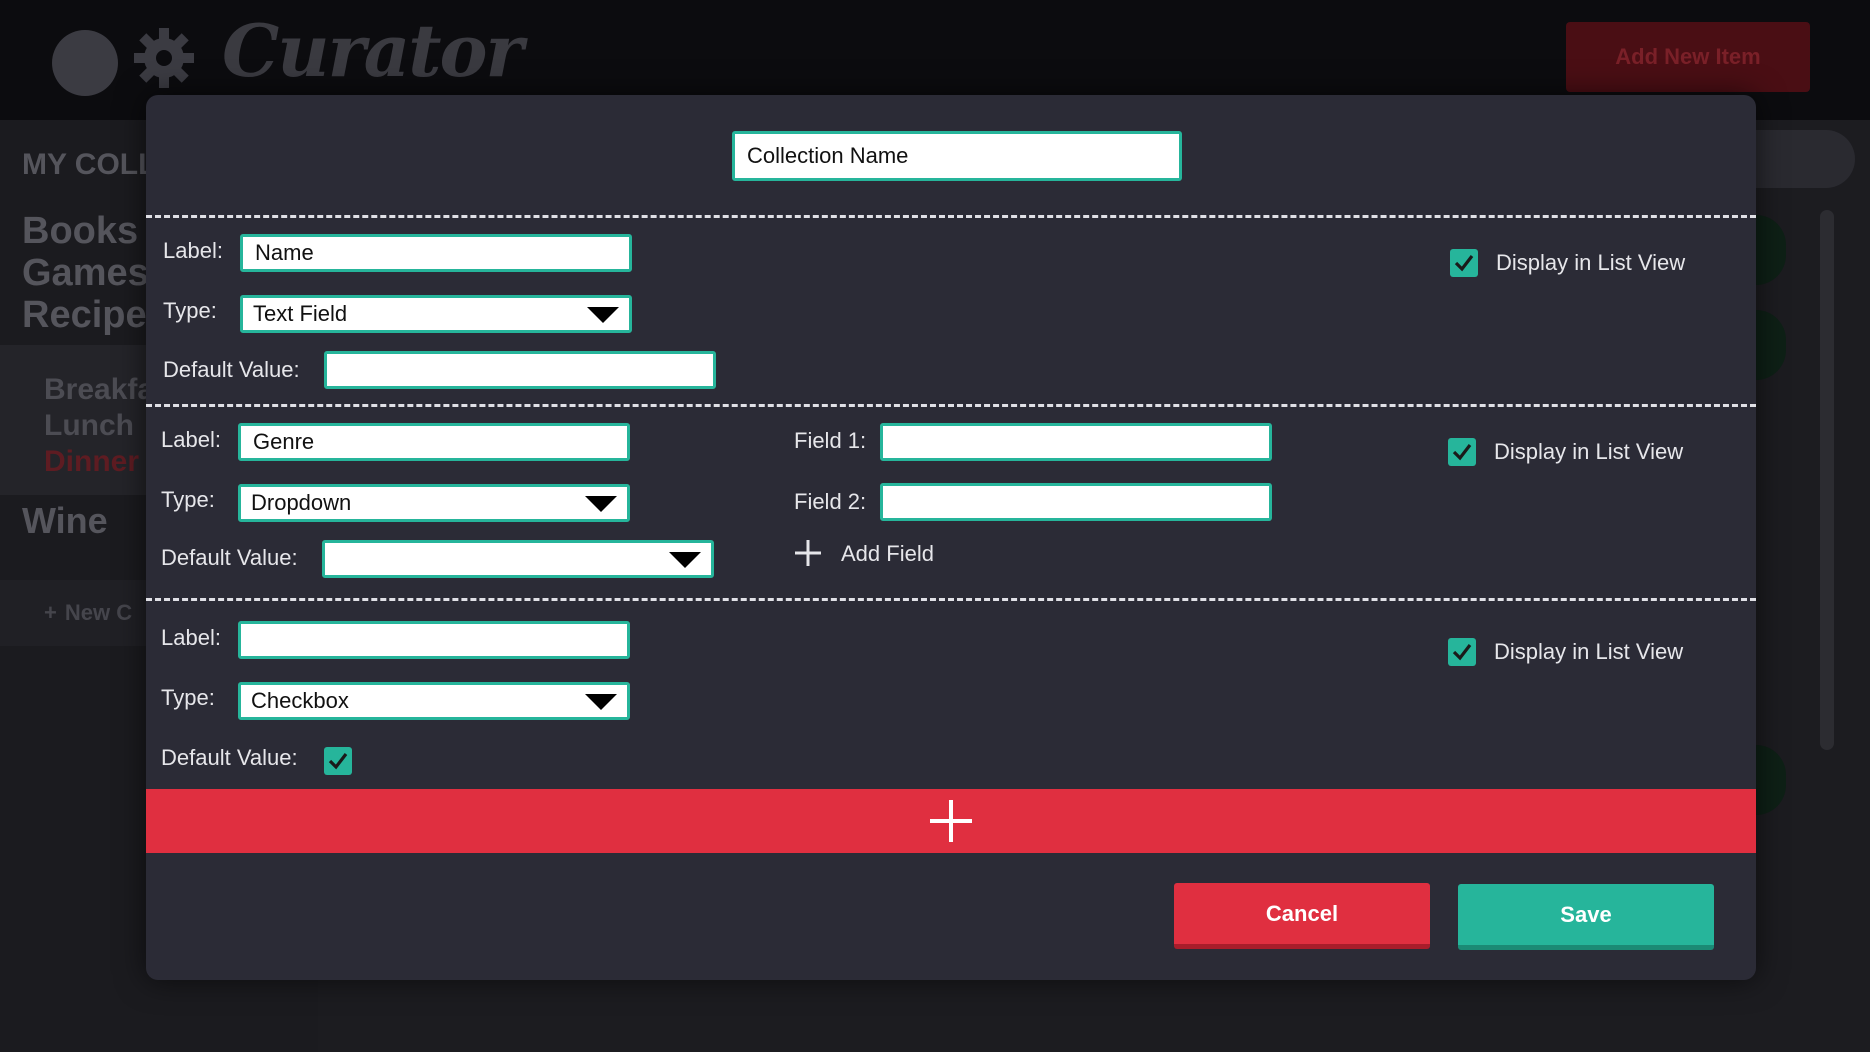  What do you see at coordinates (1827, 480) in the screenshot?
I see `scrollbar` at bounding box center [1827, 480].